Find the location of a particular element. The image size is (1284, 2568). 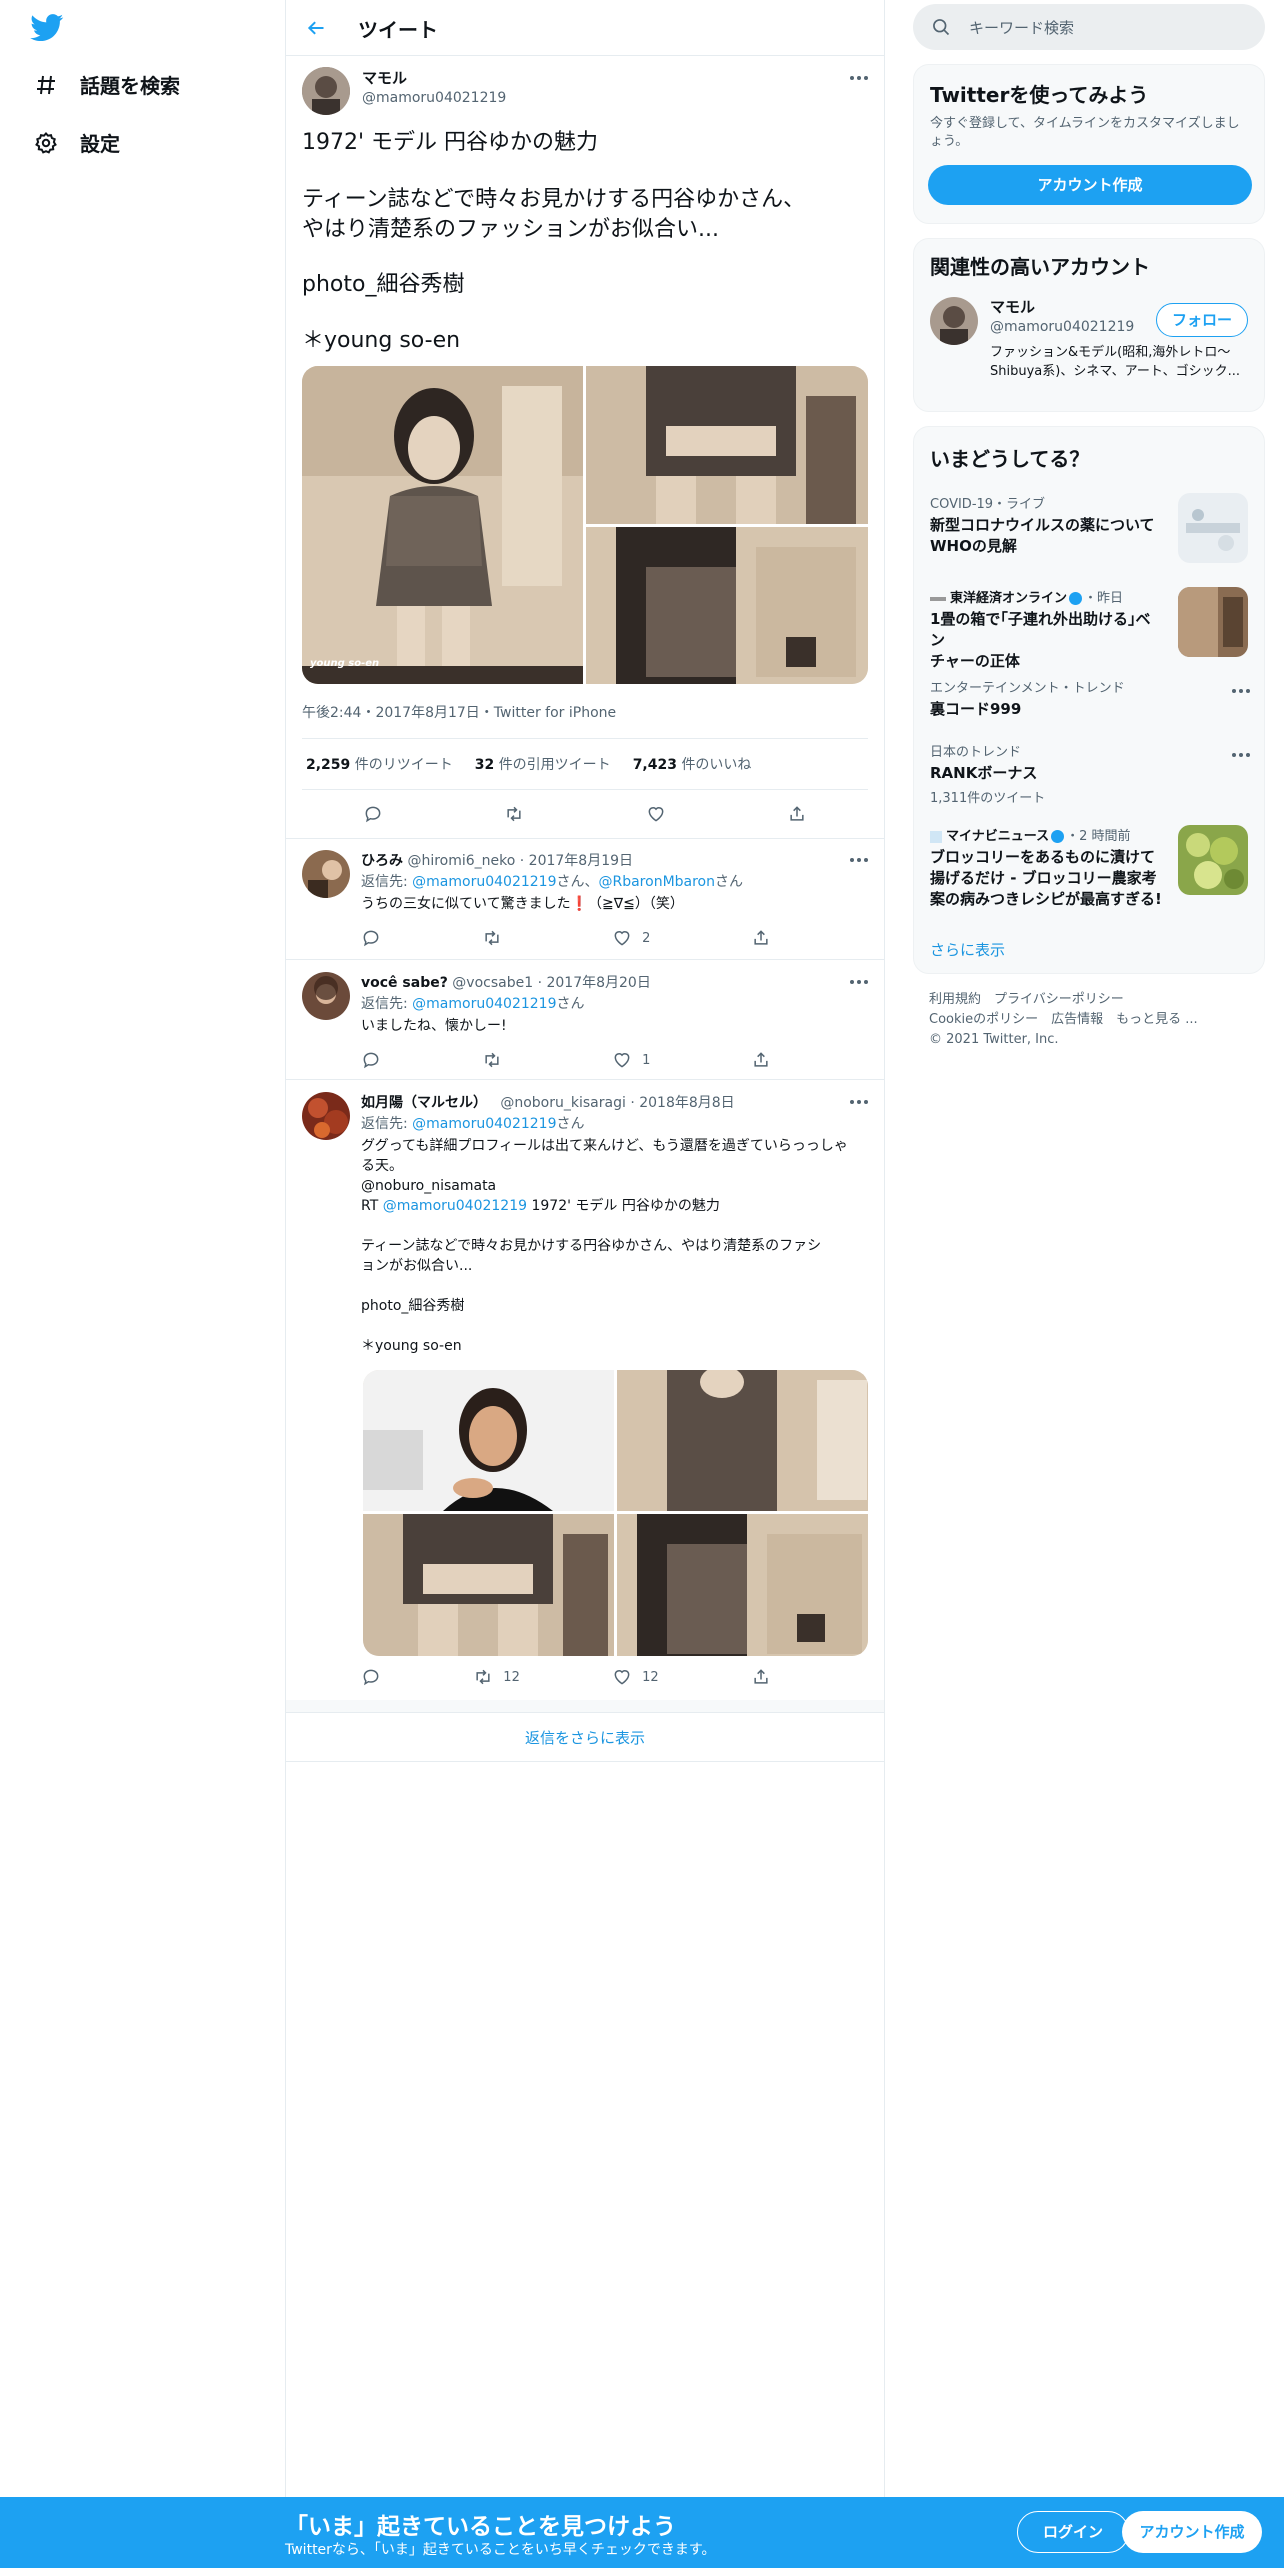

reply-2-more-icon is located at coordinates (859, 982).